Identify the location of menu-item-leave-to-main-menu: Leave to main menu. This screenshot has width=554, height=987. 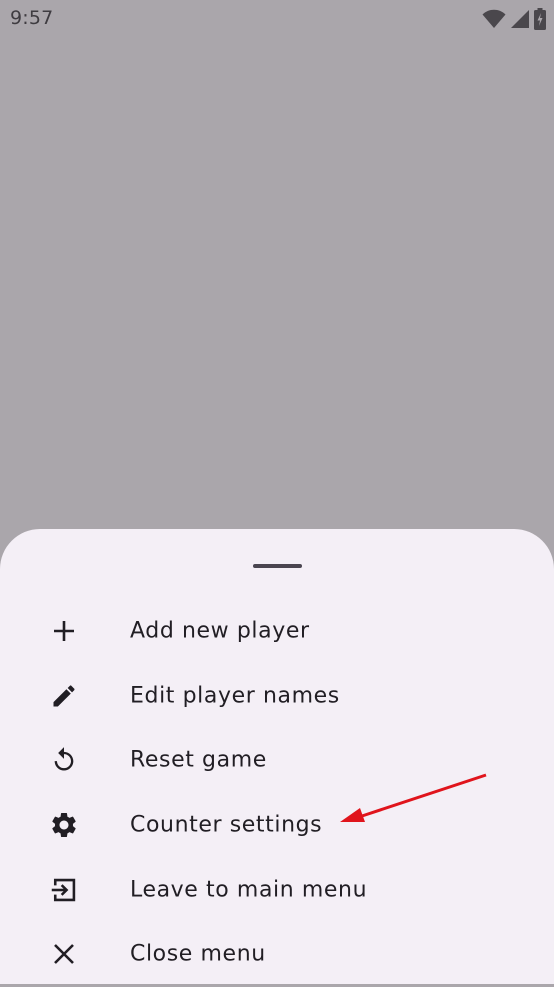
(277, 889).